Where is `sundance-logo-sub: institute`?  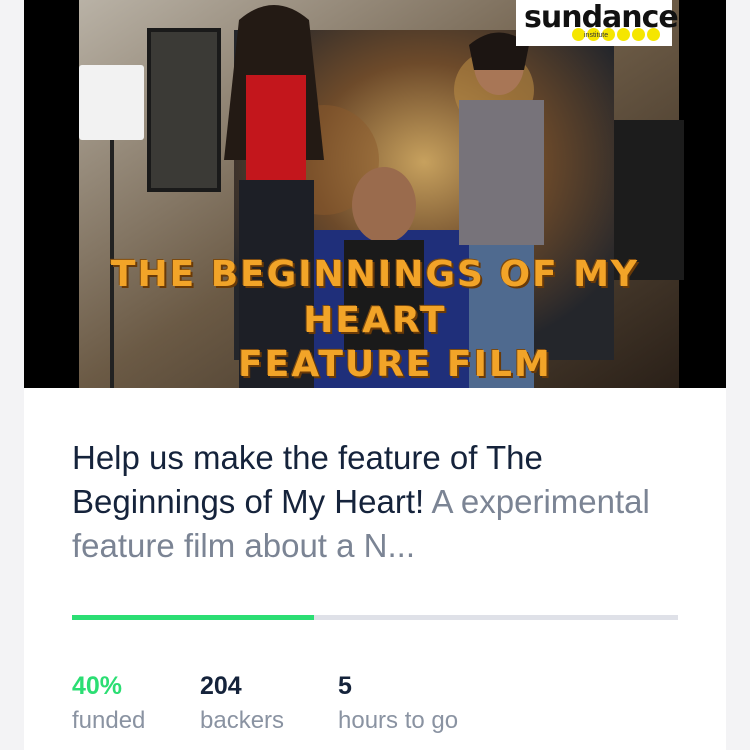
sundance-logo-sub: institute is located at coordinates (596, 35).